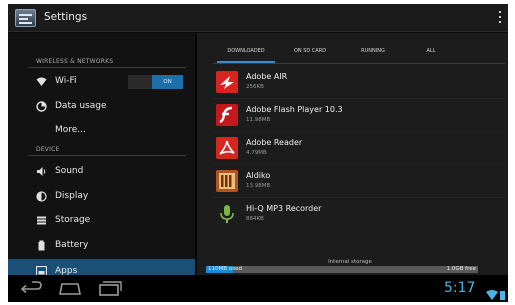  What do you see at coordinates (496, 293) in the screenshot?
I see `status-icons` at bounding box center [496, 293].